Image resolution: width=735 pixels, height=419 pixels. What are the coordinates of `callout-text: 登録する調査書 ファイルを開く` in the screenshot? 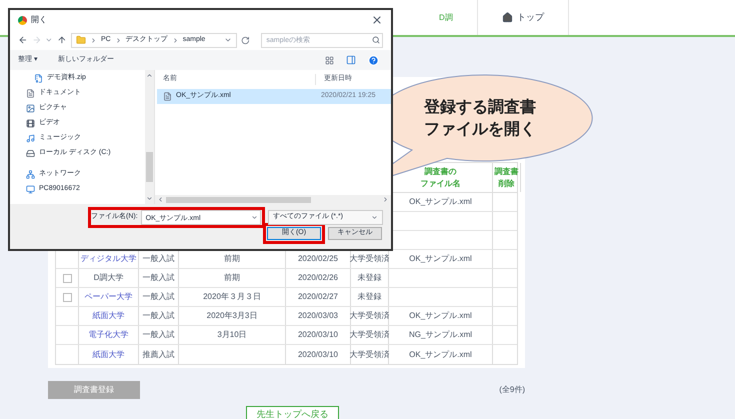 It's located at (480, 118).